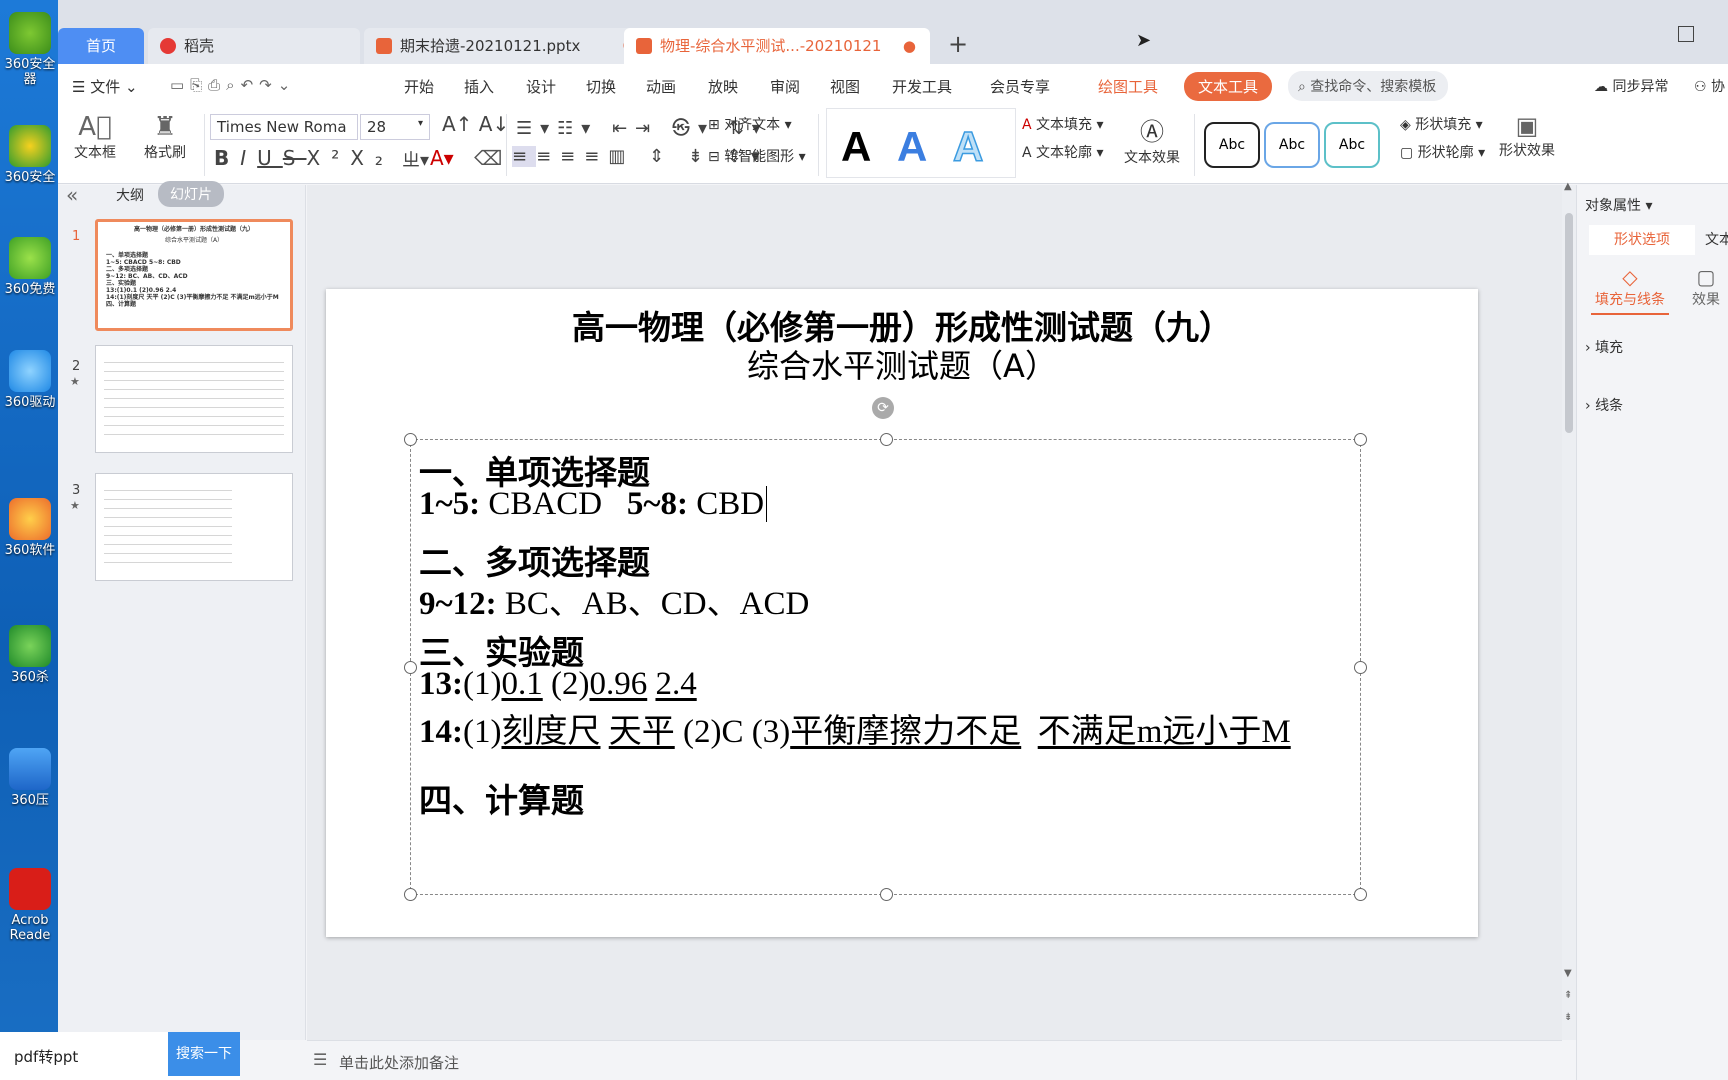  Describe the element at coordinates (958, 44) in the screenshot. I see `new-tab-plus-icon: +` at that location.